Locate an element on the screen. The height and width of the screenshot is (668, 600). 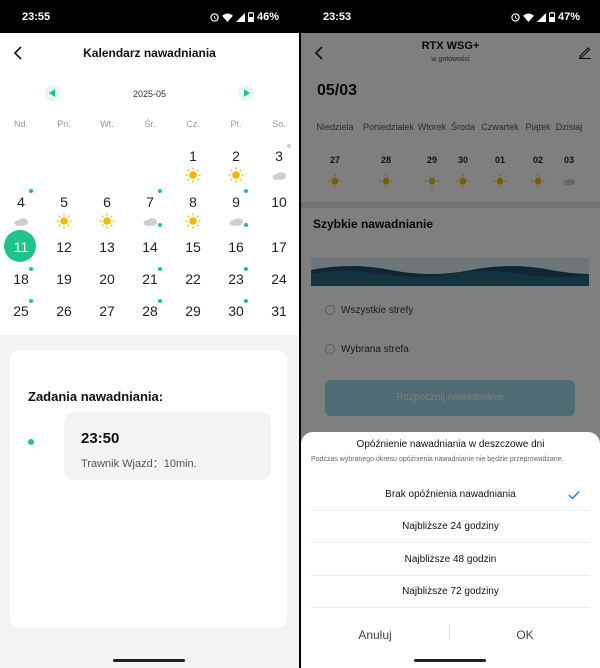
status-icons: 47% is located at coordinates (545, 17).